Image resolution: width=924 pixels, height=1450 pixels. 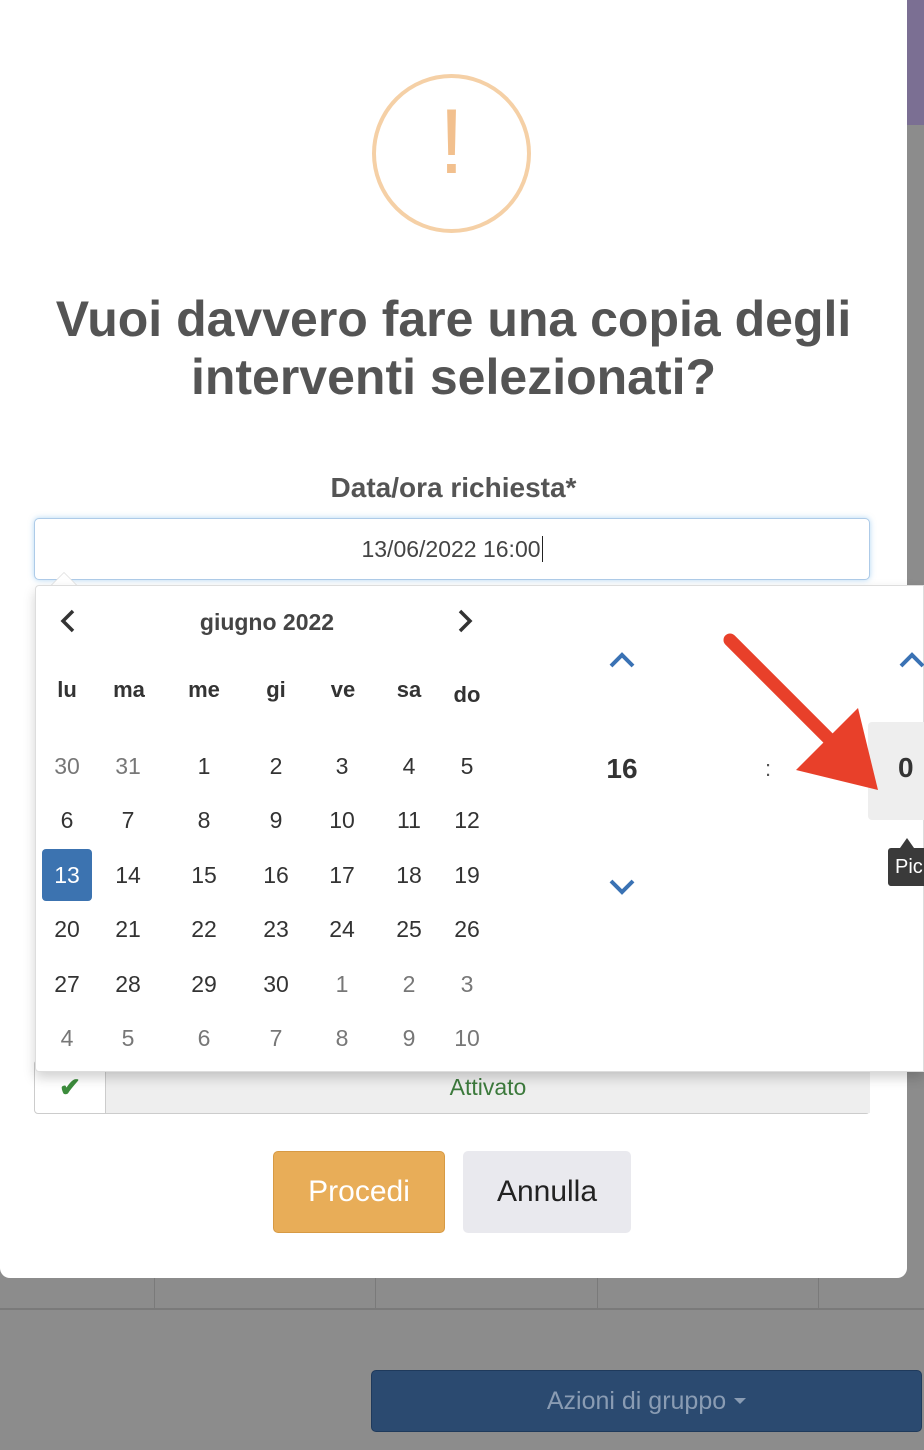 I want to click on weekday-header: gi, so click(x=276, y=689).